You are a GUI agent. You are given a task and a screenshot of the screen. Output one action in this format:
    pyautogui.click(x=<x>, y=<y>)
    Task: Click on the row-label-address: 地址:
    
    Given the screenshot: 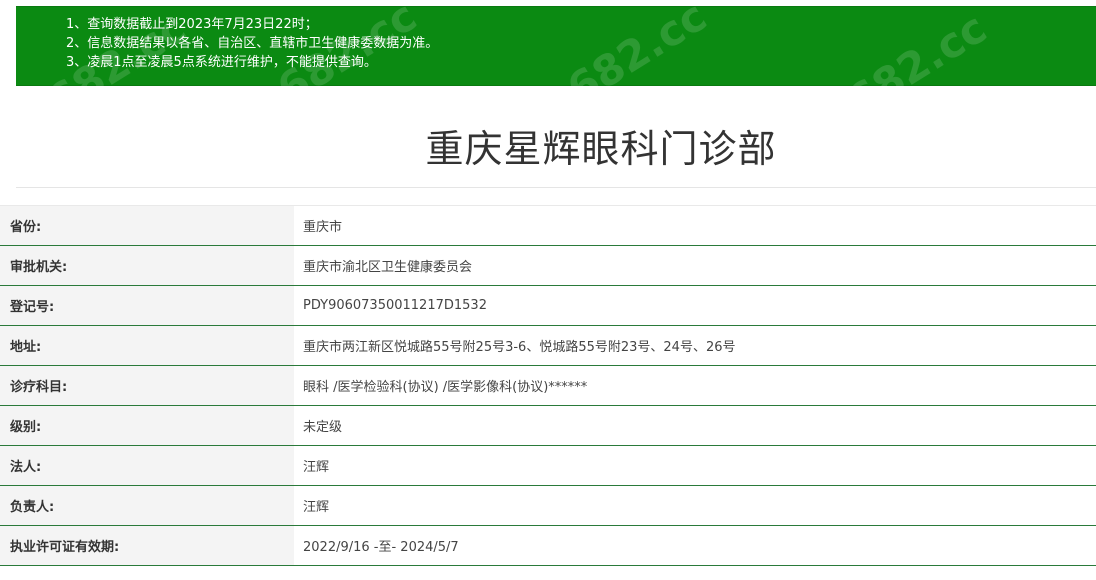 What is the action you would take?
    pyautogui.click(x=147, y=345)
    